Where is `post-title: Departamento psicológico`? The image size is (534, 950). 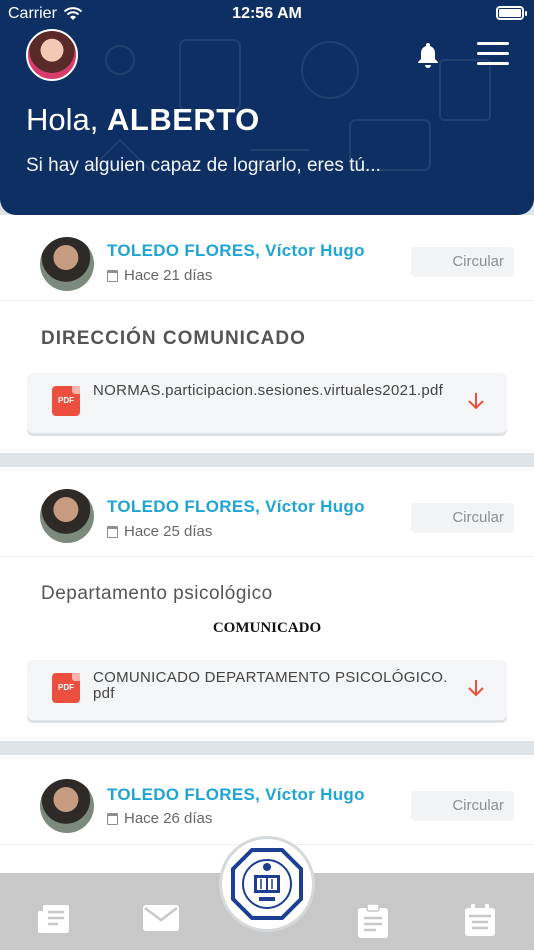 post-title: Departamento psicológico is located at coordinates (157, 593).